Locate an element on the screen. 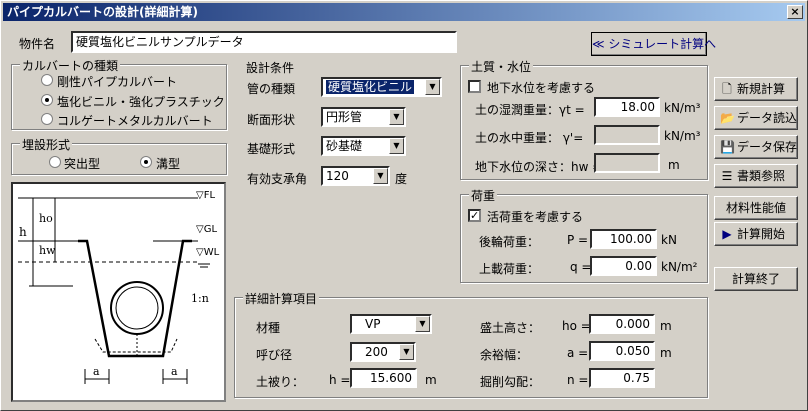 This screenshot has width=808, height=411. wheel-load-label: 後輪荷重： is located at coordinates (509, 242).